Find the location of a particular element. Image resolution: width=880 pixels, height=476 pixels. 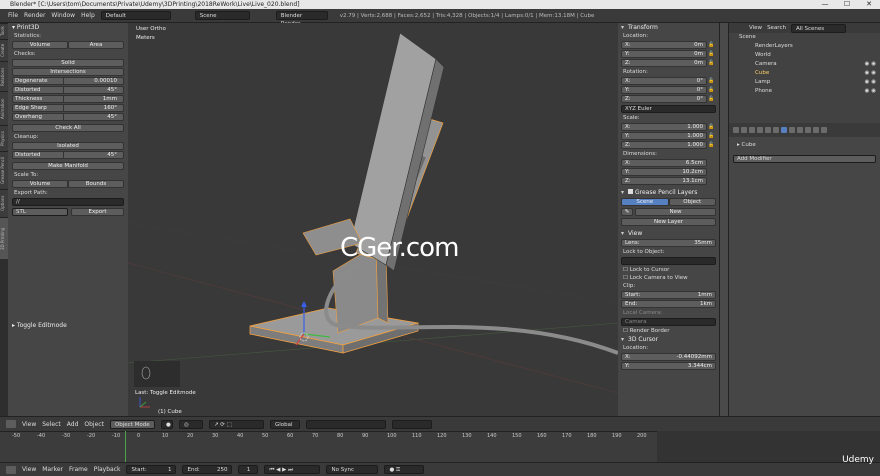

cursor-y-field: Y: 3.344cm is located at coordinates (668, 366).